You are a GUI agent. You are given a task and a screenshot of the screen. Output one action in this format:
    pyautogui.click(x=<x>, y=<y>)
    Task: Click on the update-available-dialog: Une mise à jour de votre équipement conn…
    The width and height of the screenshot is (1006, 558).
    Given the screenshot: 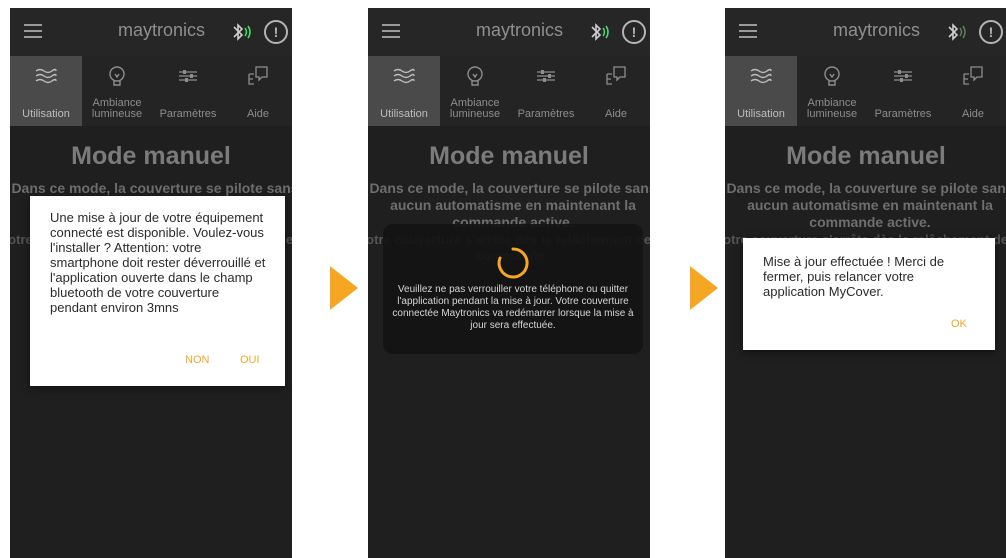 What is the action you would take?
    pyautogui.click(x=157, y=291)
    